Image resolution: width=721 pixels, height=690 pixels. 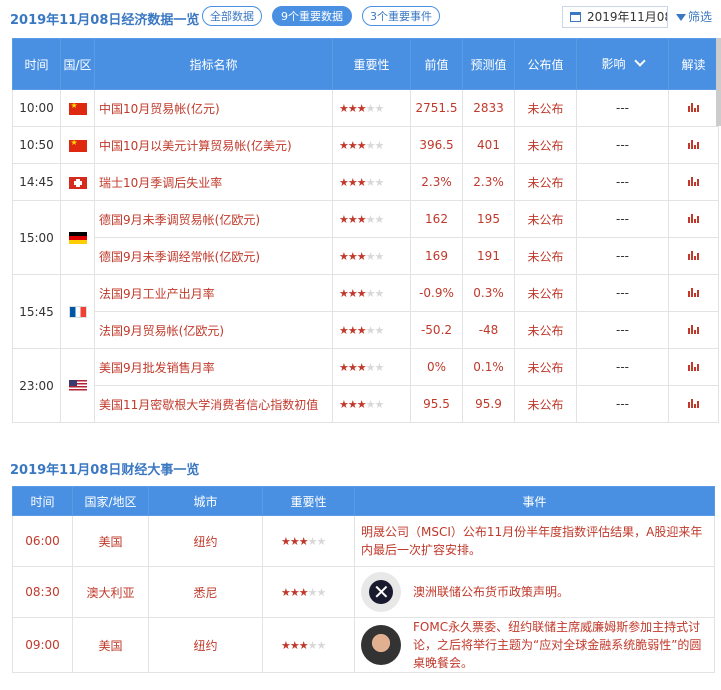 I want to click on scrollbar, so click(x=718, y=82).